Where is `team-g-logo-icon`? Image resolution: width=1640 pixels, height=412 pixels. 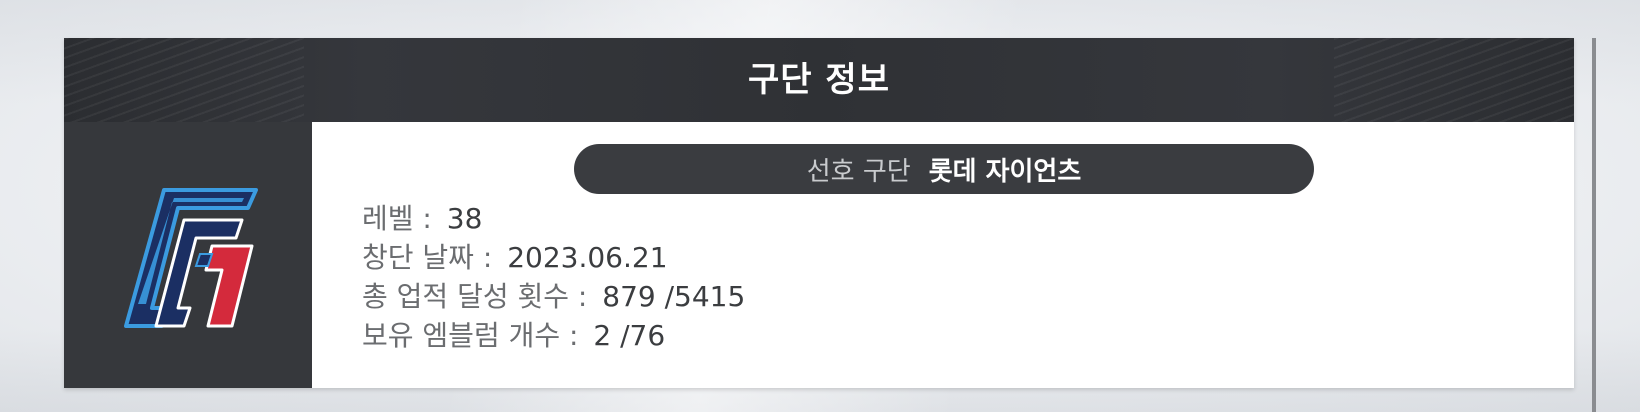
team-g-logo-icon is located at coordinates (191, 258).